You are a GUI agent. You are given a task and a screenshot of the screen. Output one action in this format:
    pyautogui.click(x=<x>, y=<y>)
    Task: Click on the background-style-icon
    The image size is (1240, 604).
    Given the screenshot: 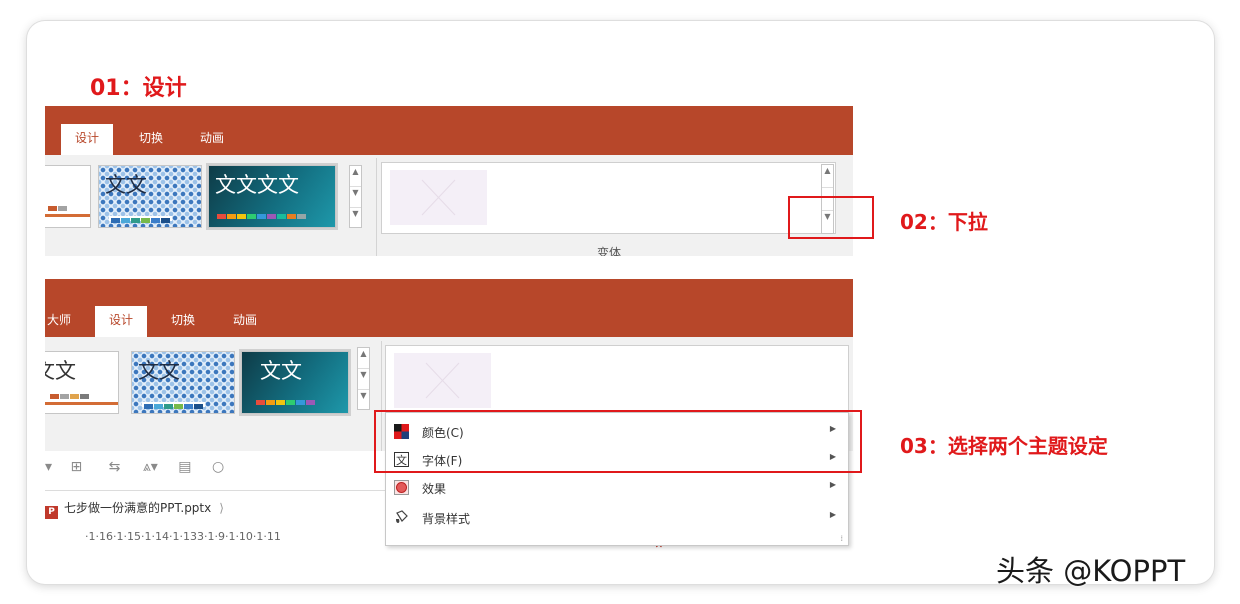 What is the action you would take?
    pyautogui.click(x=402, y=516)
    